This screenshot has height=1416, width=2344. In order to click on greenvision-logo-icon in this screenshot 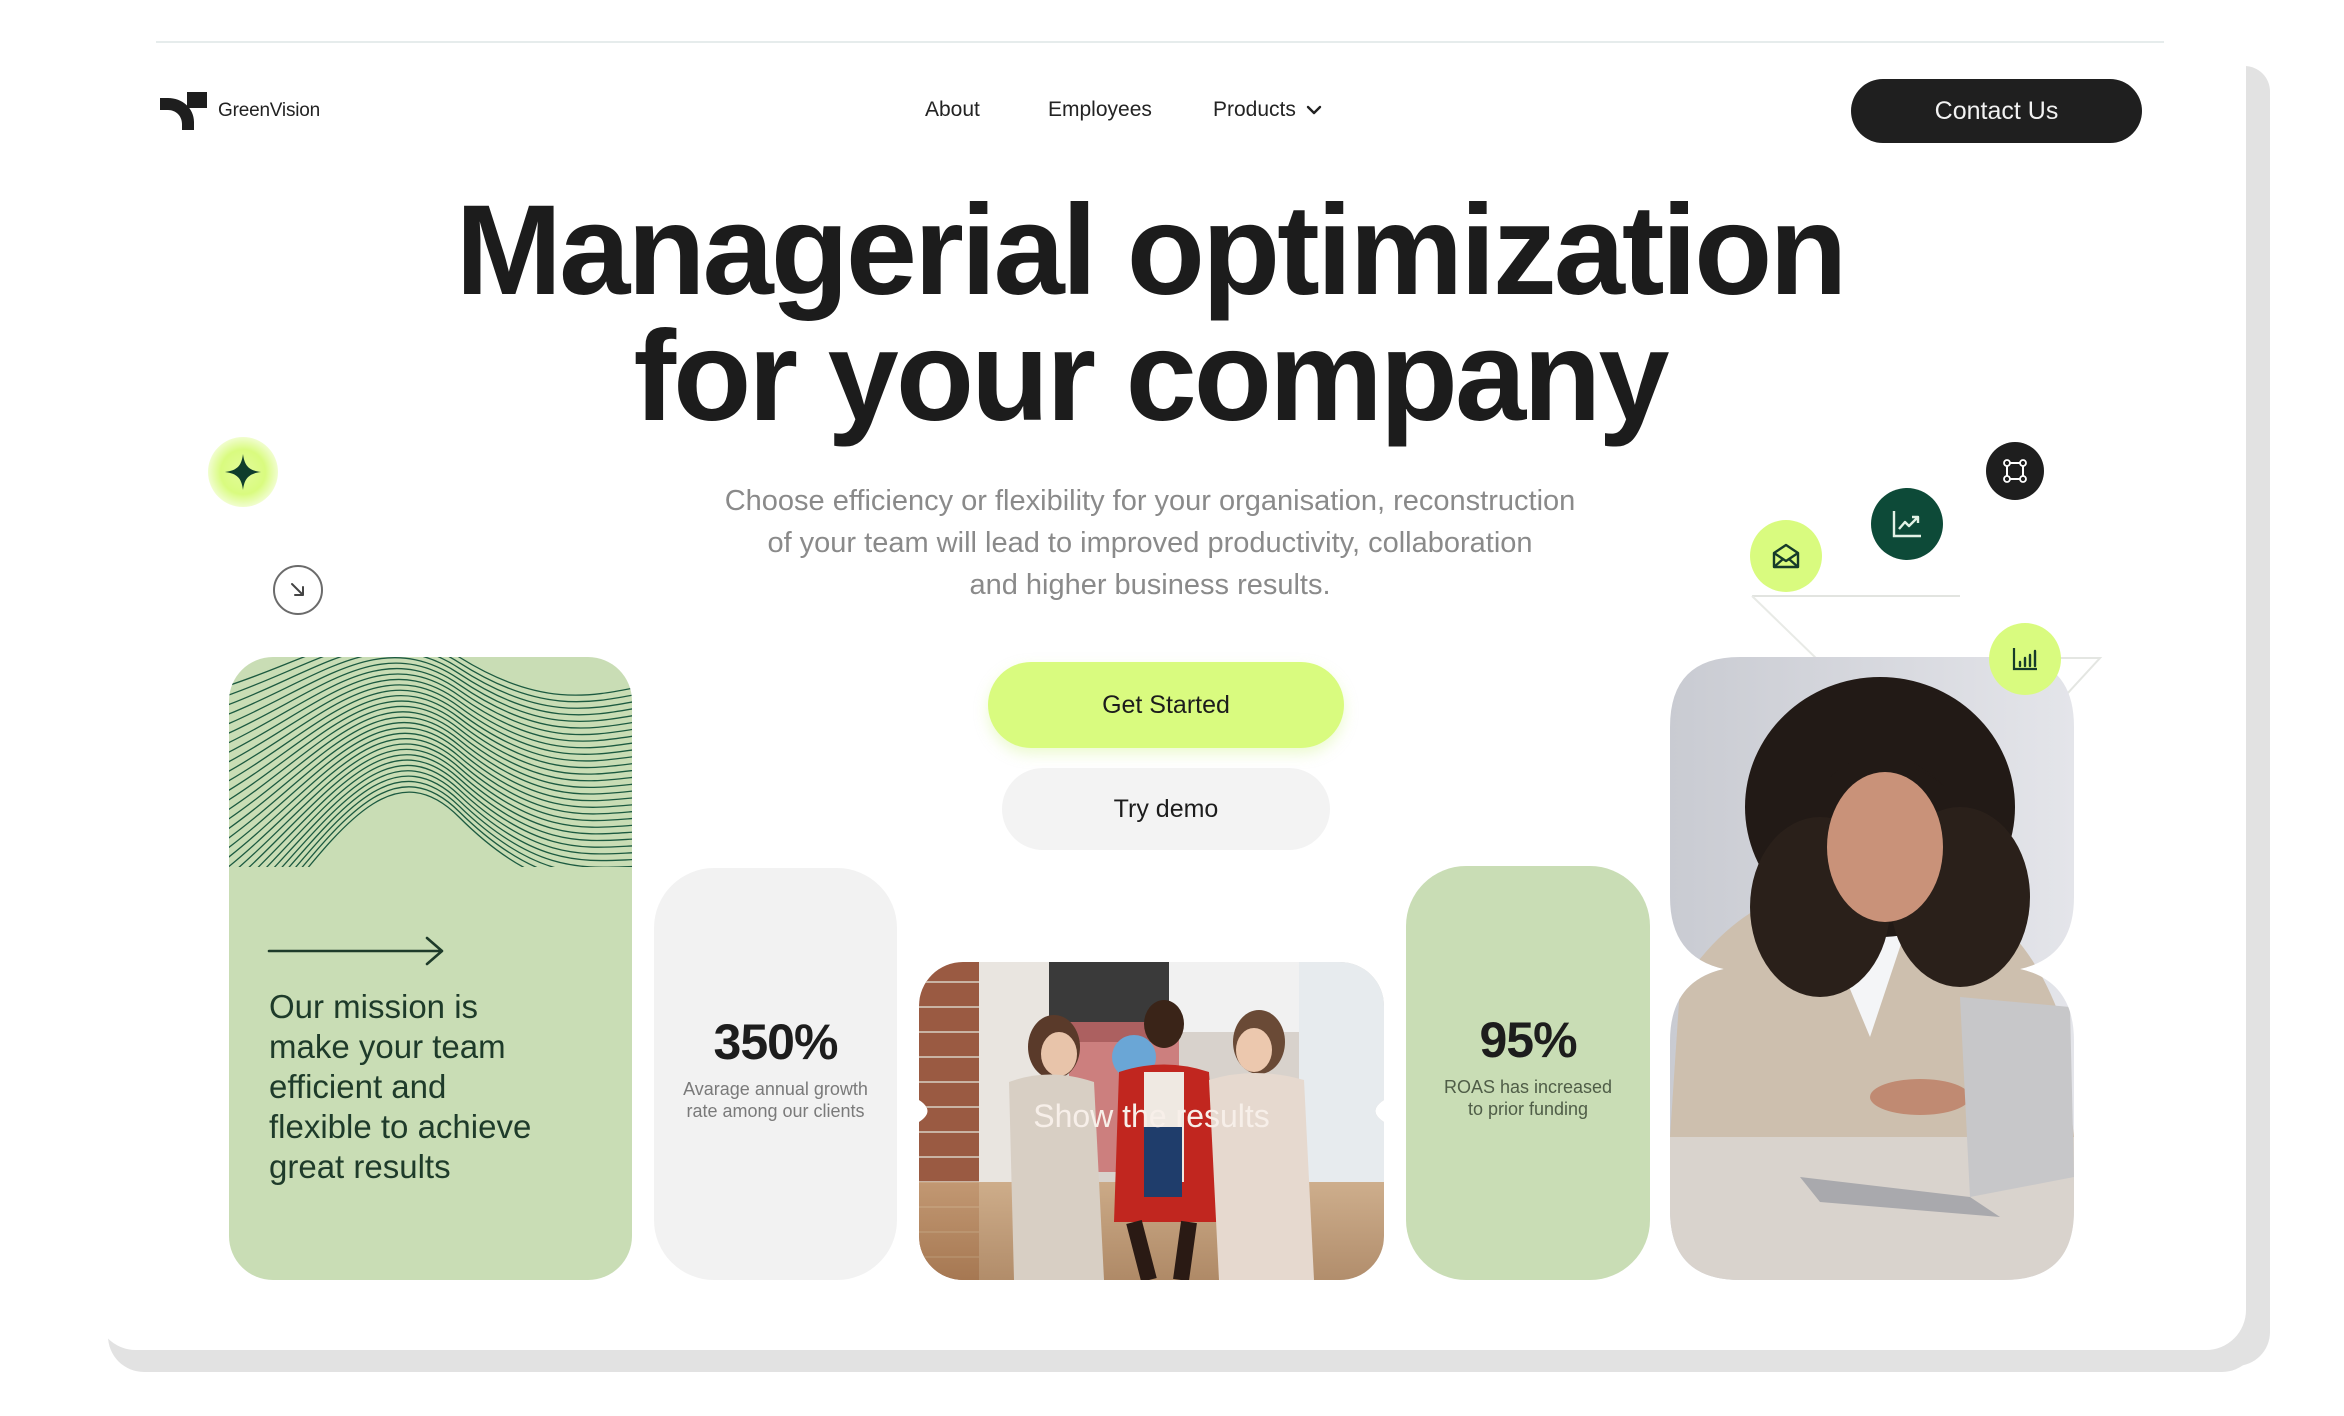, I will do `click(183, 111)`.